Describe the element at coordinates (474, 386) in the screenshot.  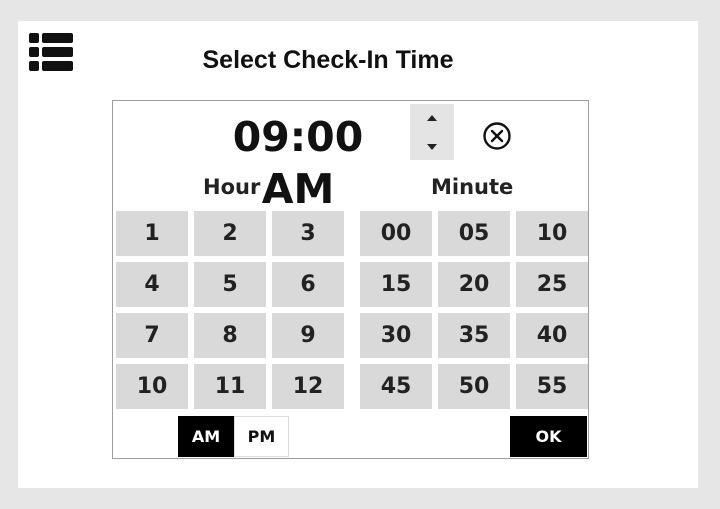
I see `minute-option-50: 50` at that location.